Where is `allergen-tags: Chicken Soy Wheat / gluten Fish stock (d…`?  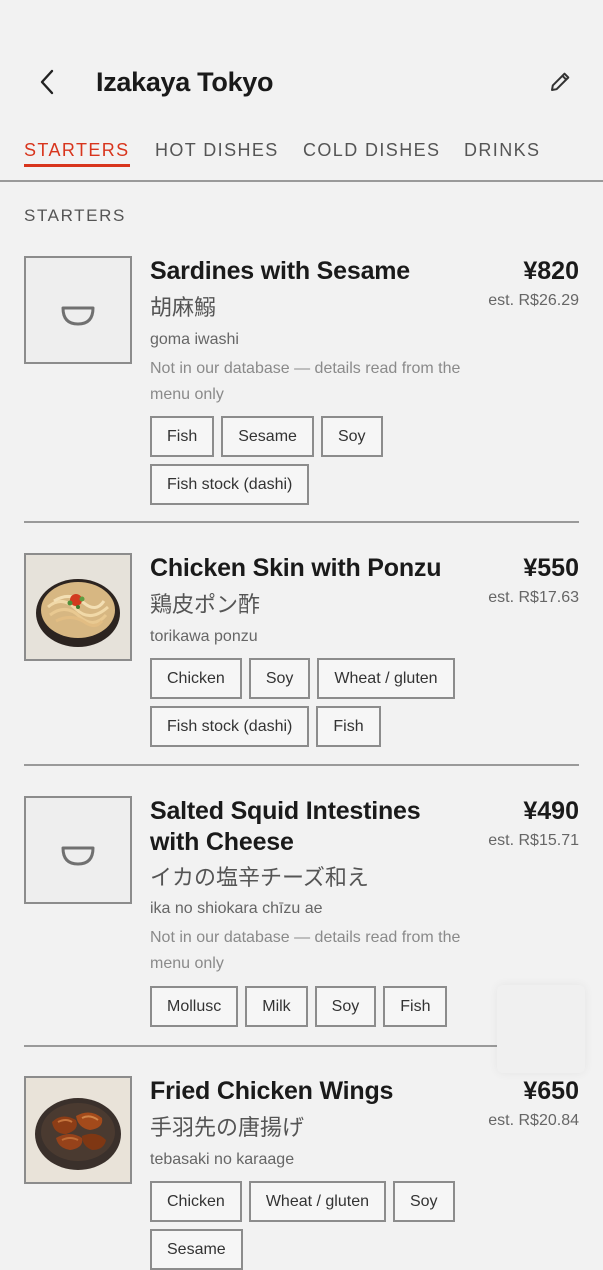 allergen-tags: Chicken Soy Wheat / gluten Fish stock (d… is located at coordinates (315, 702).